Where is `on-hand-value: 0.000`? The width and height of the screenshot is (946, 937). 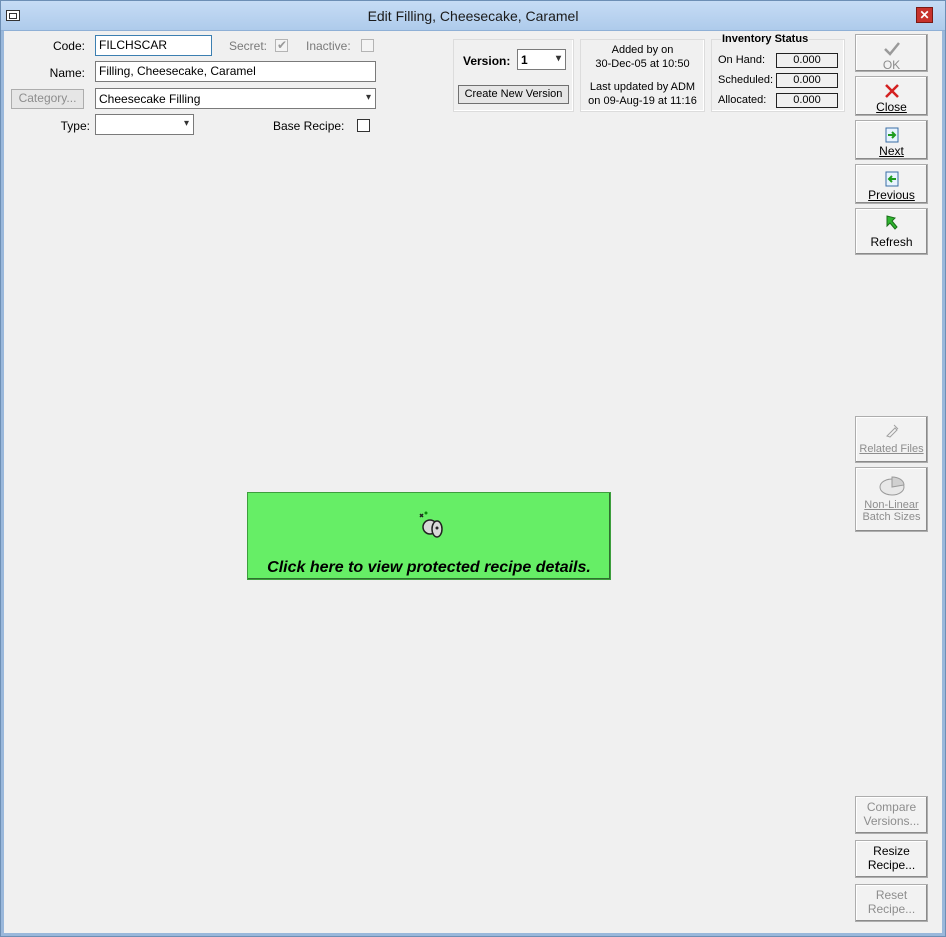
on-hand-value: 0.000 is located at coordinates (807, 60).